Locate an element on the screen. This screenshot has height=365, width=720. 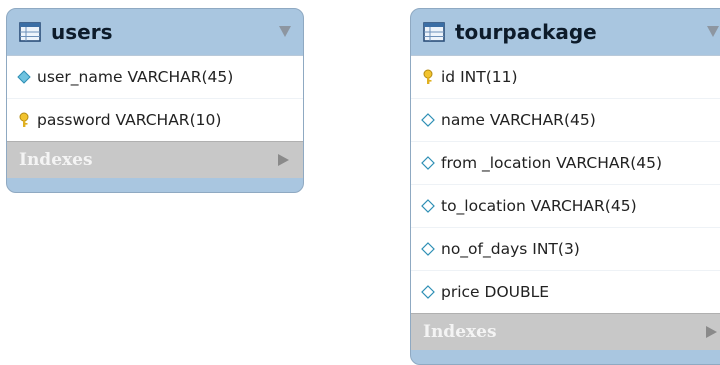
column-row: to_location VARCHAR(45) is located at coordinates (565, 206).